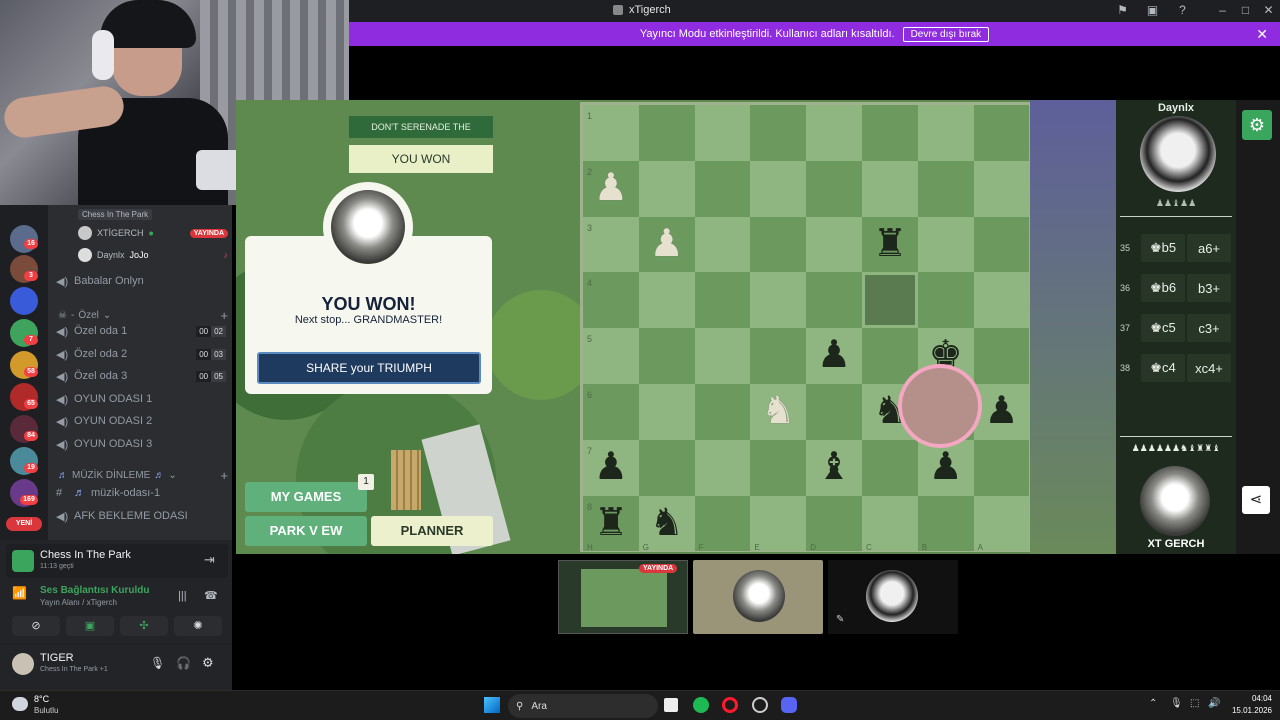 The height and width of the screenshot is (720, 1280). What do you see at coordinates (23, 664) in the screenshot?
I see `avatar` at bounding box center [23, 664].